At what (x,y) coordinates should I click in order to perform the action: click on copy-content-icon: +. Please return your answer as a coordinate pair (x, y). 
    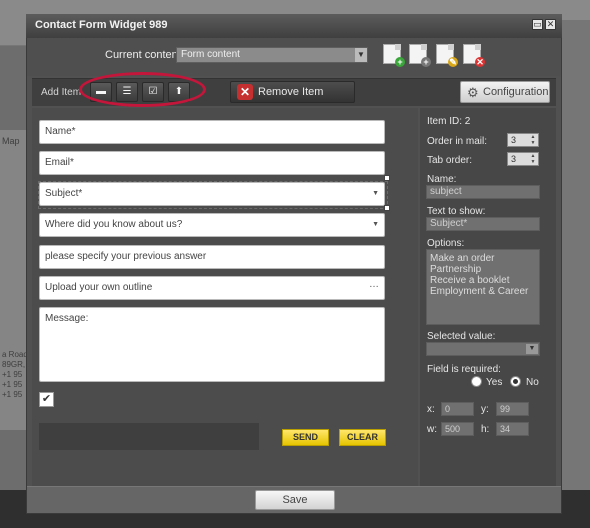
    Looking at the image, I should click on (420, 55).